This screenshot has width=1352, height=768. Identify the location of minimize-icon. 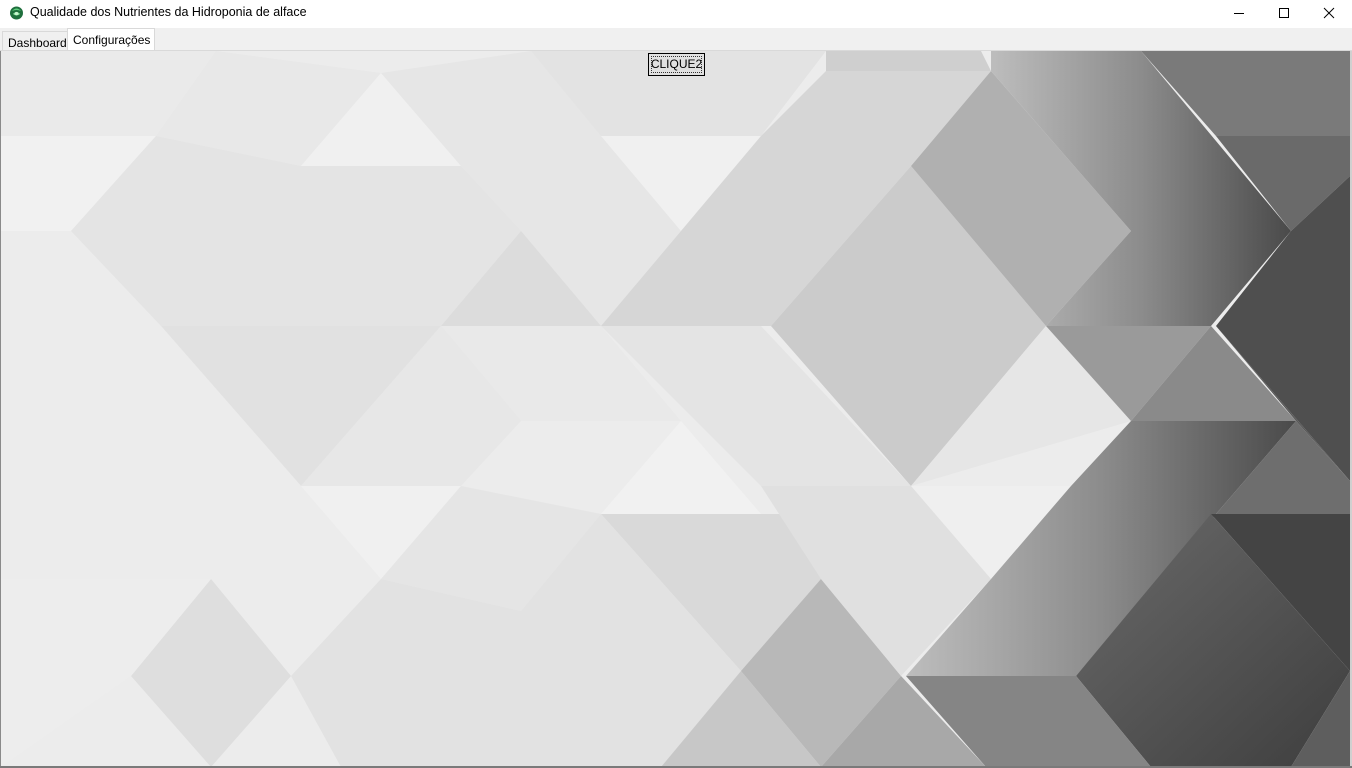
(1238, 13).